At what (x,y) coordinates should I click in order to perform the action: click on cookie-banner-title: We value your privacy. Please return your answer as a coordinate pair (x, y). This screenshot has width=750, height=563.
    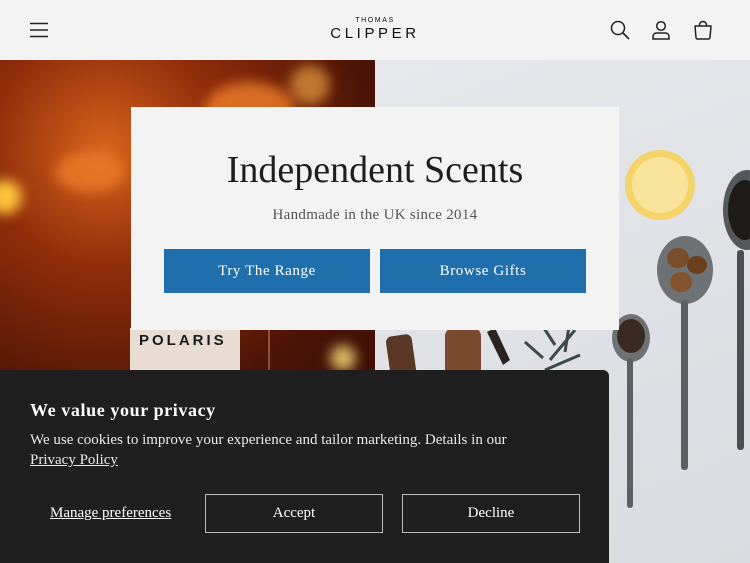
    Looking at the image, I should click on (123, 410).